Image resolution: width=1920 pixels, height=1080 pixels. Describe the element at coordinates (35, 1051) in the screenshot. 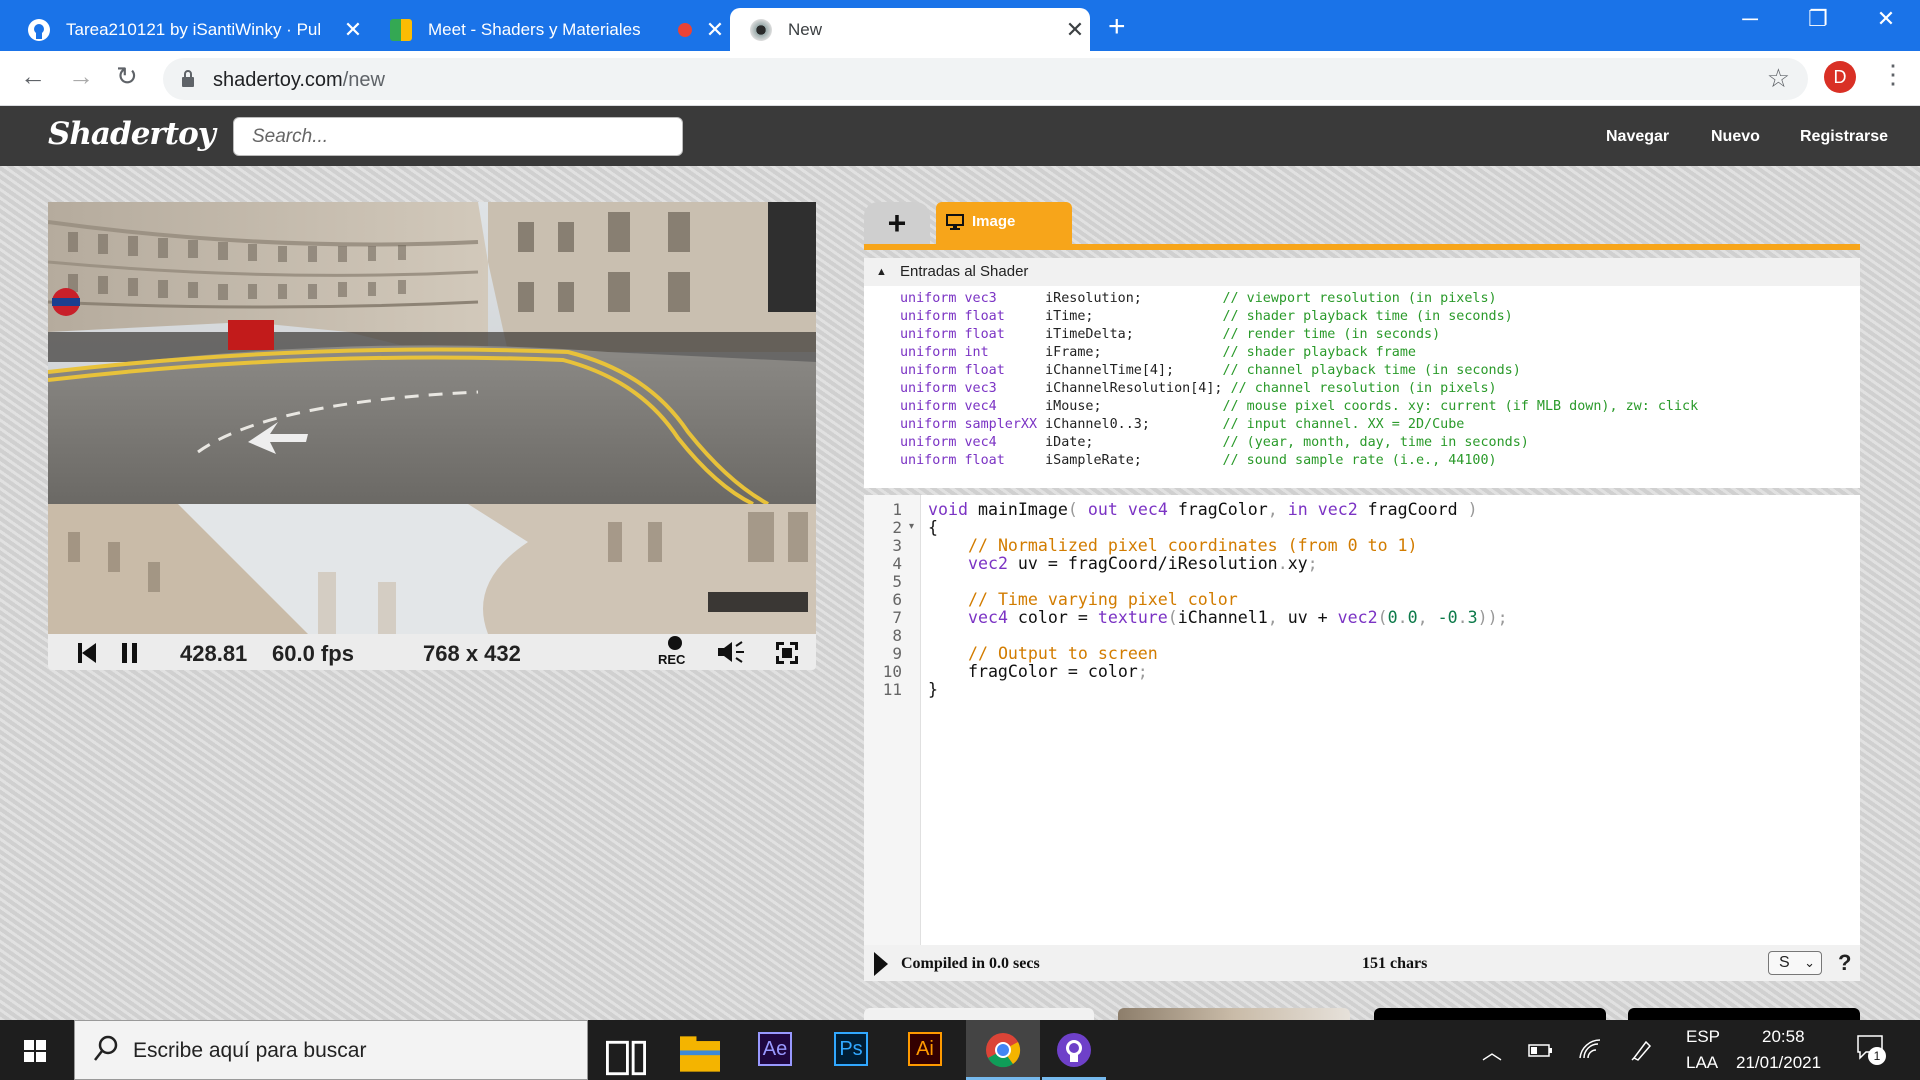

I see `windows-start-icon` at that location.